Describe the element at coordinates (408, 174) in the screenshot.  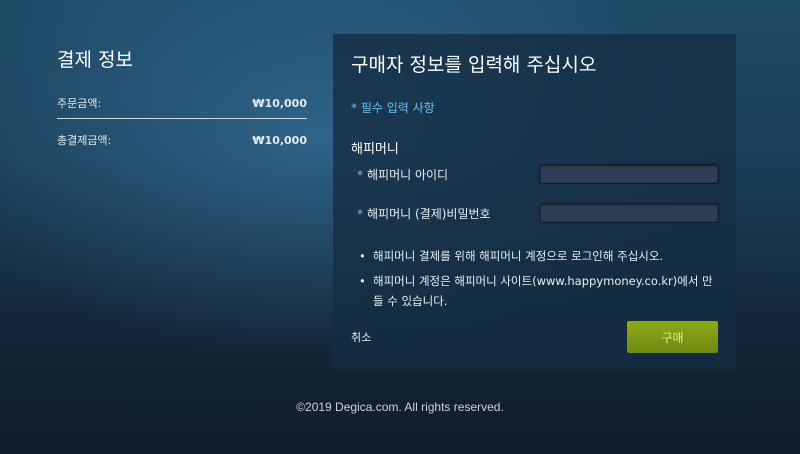
I see `id-field-label-text: 해피머니 아이디` at that location.